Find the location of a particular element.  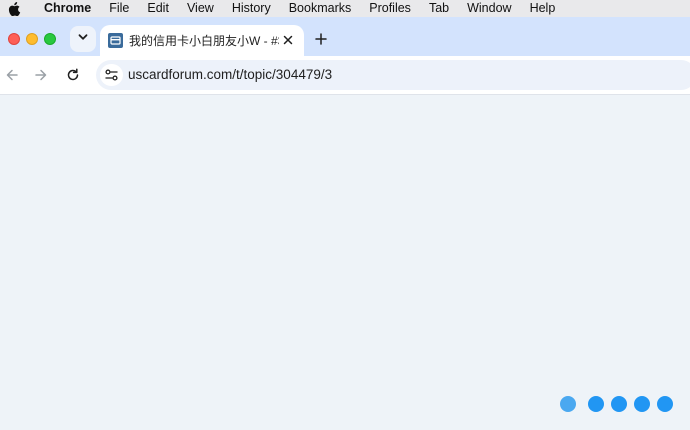

menu-edit: Edit is located at coordinates (158, 8).